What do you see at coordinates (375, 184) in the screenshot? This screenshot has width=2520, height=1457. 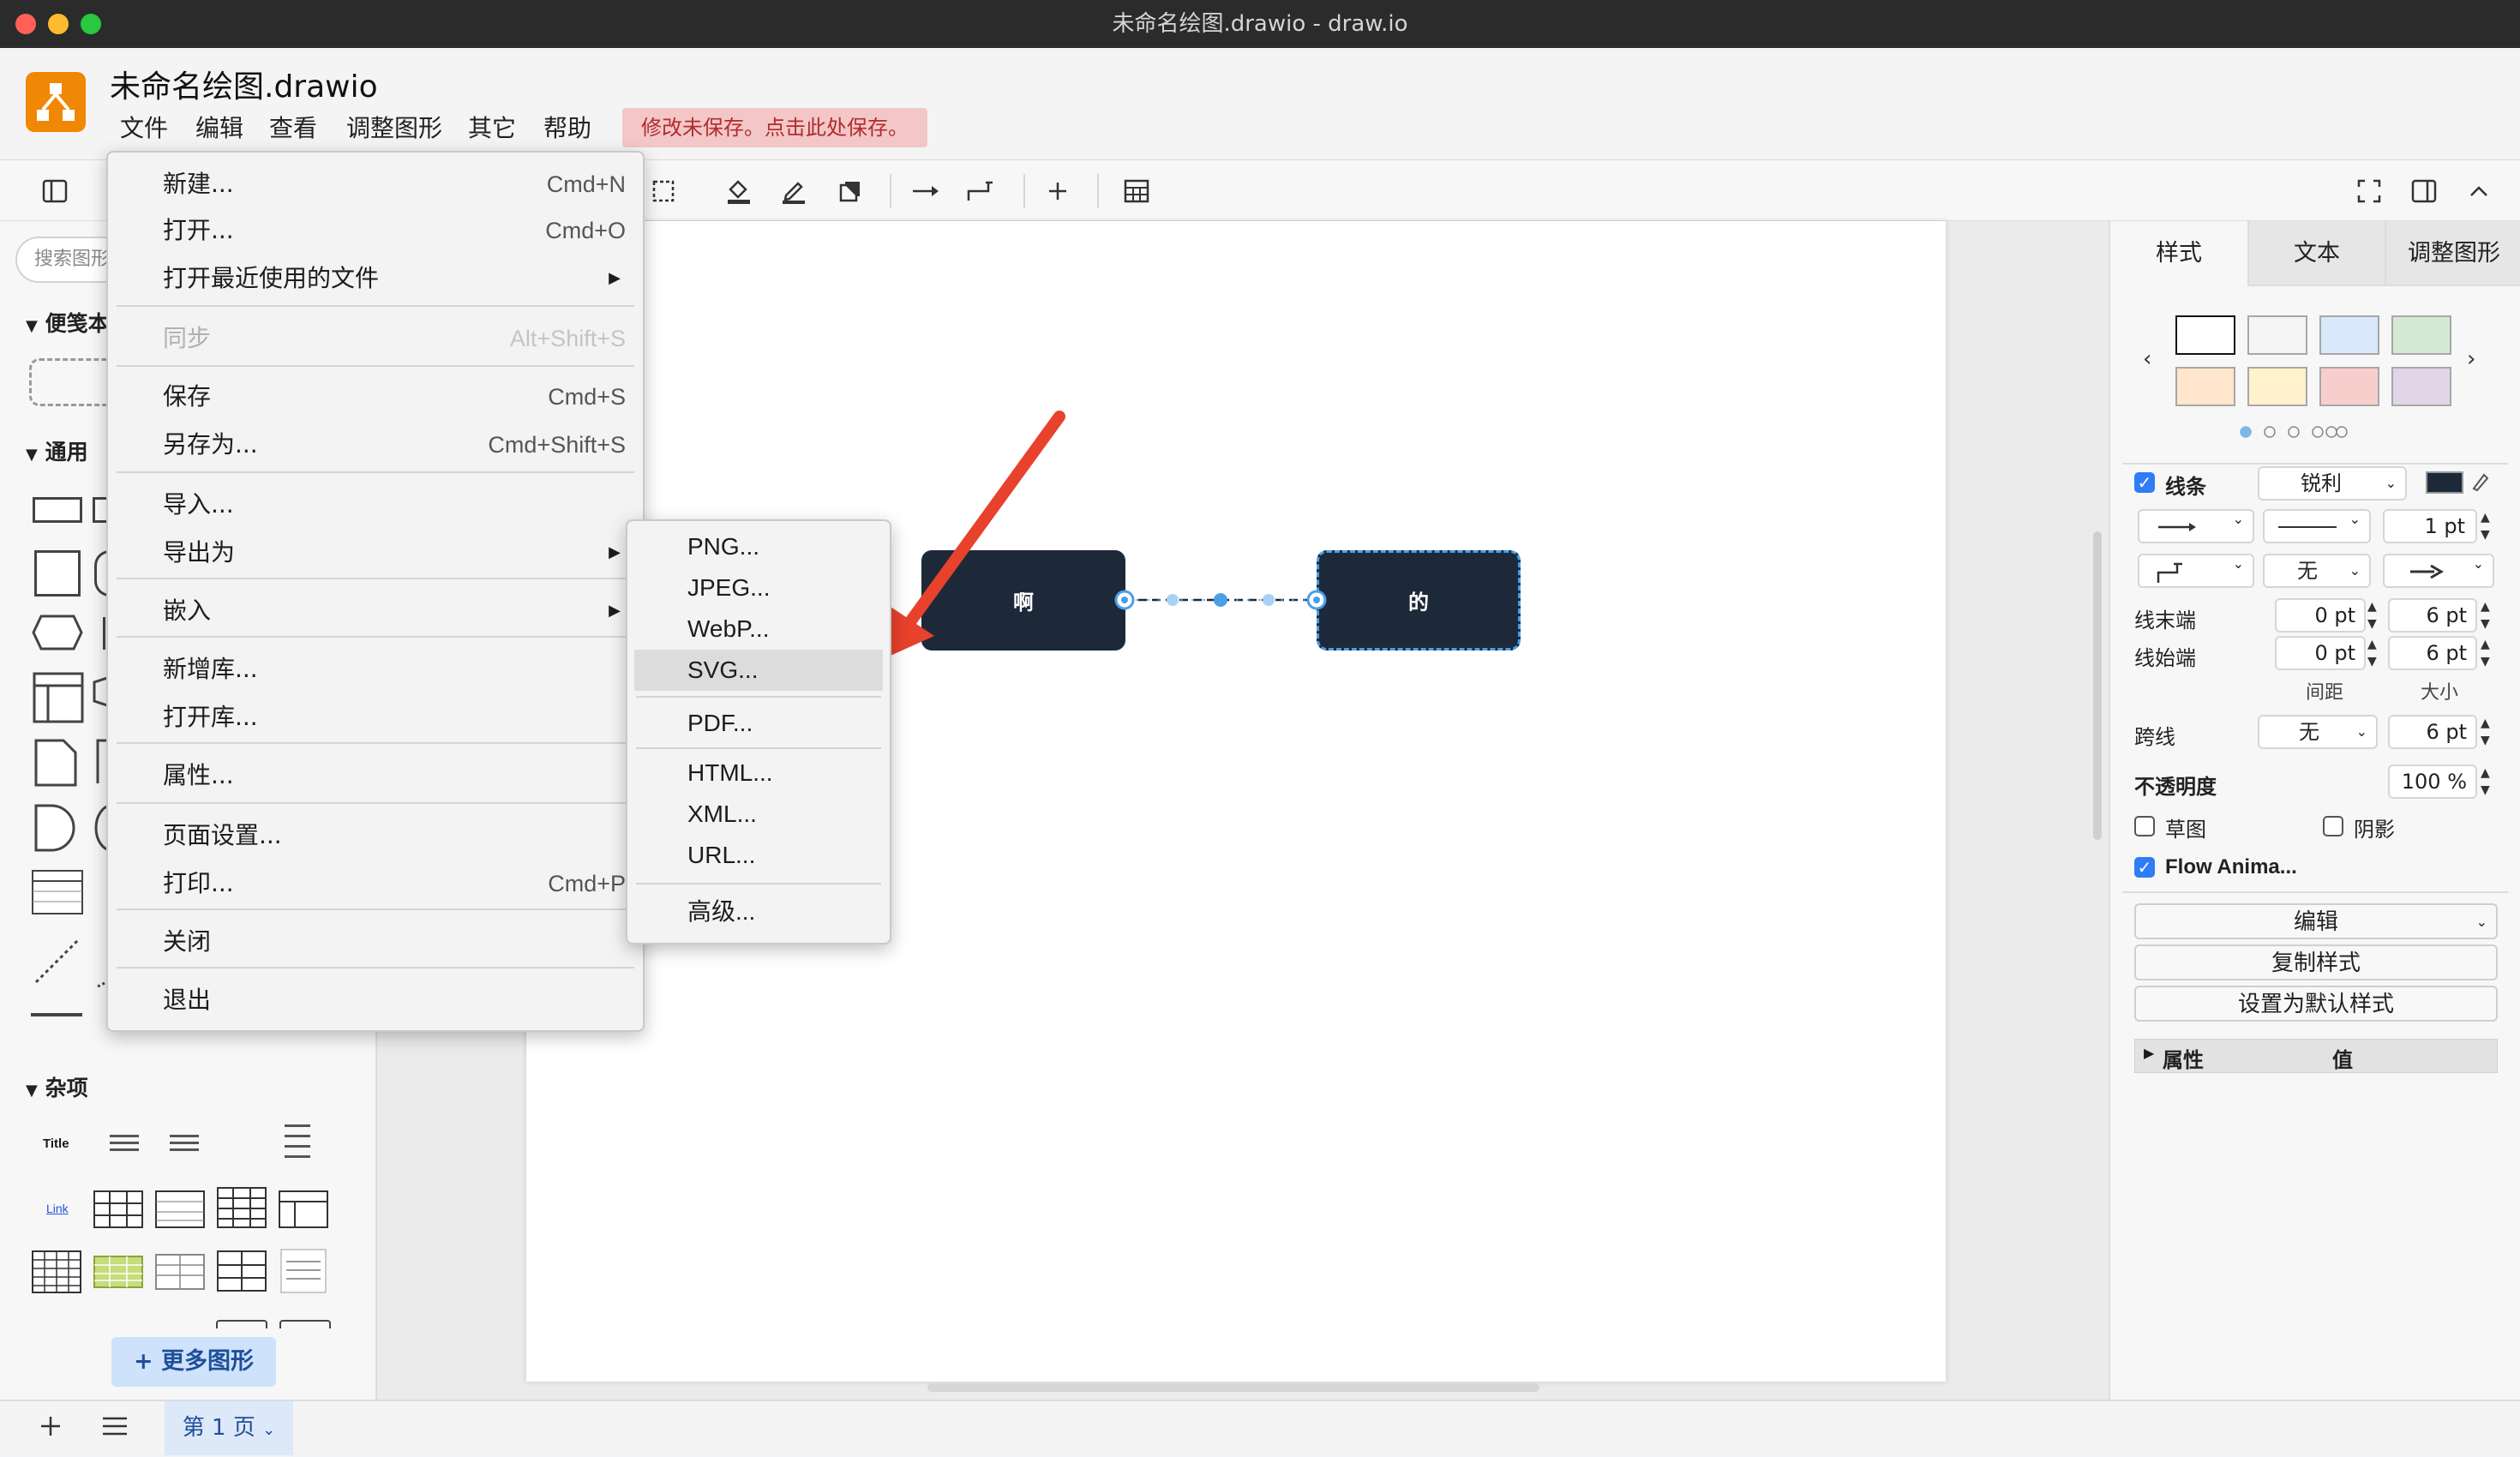 I see `file-menu-item-new: 新建... Cmd+N` at bounding box center [375, 184].